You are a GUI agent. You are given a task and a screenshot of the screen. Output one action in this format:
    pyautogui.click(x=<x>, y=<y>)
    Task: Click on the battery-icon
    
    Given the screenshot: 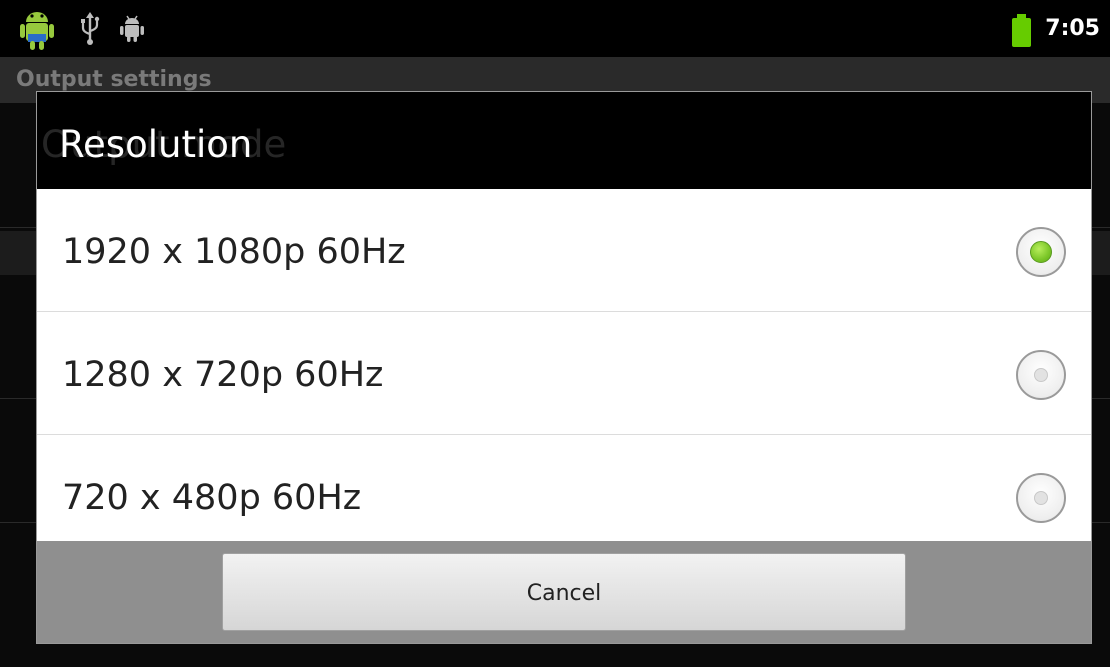 What is the action you would take?
    pyautogui.click(x=1021, y=30)
    